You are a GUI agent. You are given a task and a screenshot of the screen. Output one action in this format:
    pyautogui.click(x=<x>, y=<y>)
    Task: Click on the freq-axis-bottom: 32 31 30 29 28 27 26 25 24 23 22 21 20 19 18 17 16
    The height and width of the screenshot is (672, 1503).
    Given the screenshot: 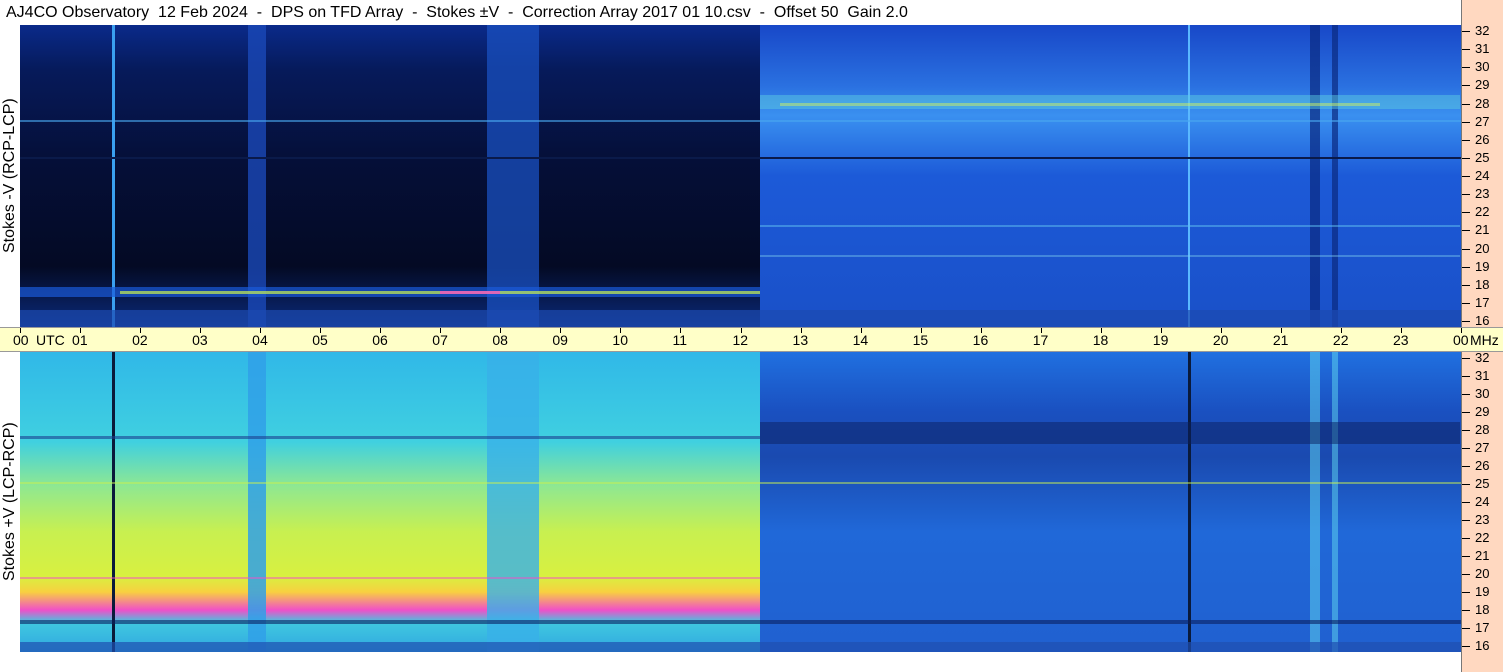 What is the action you would take?
    pyautogui.click(x=1482, y=501)
    